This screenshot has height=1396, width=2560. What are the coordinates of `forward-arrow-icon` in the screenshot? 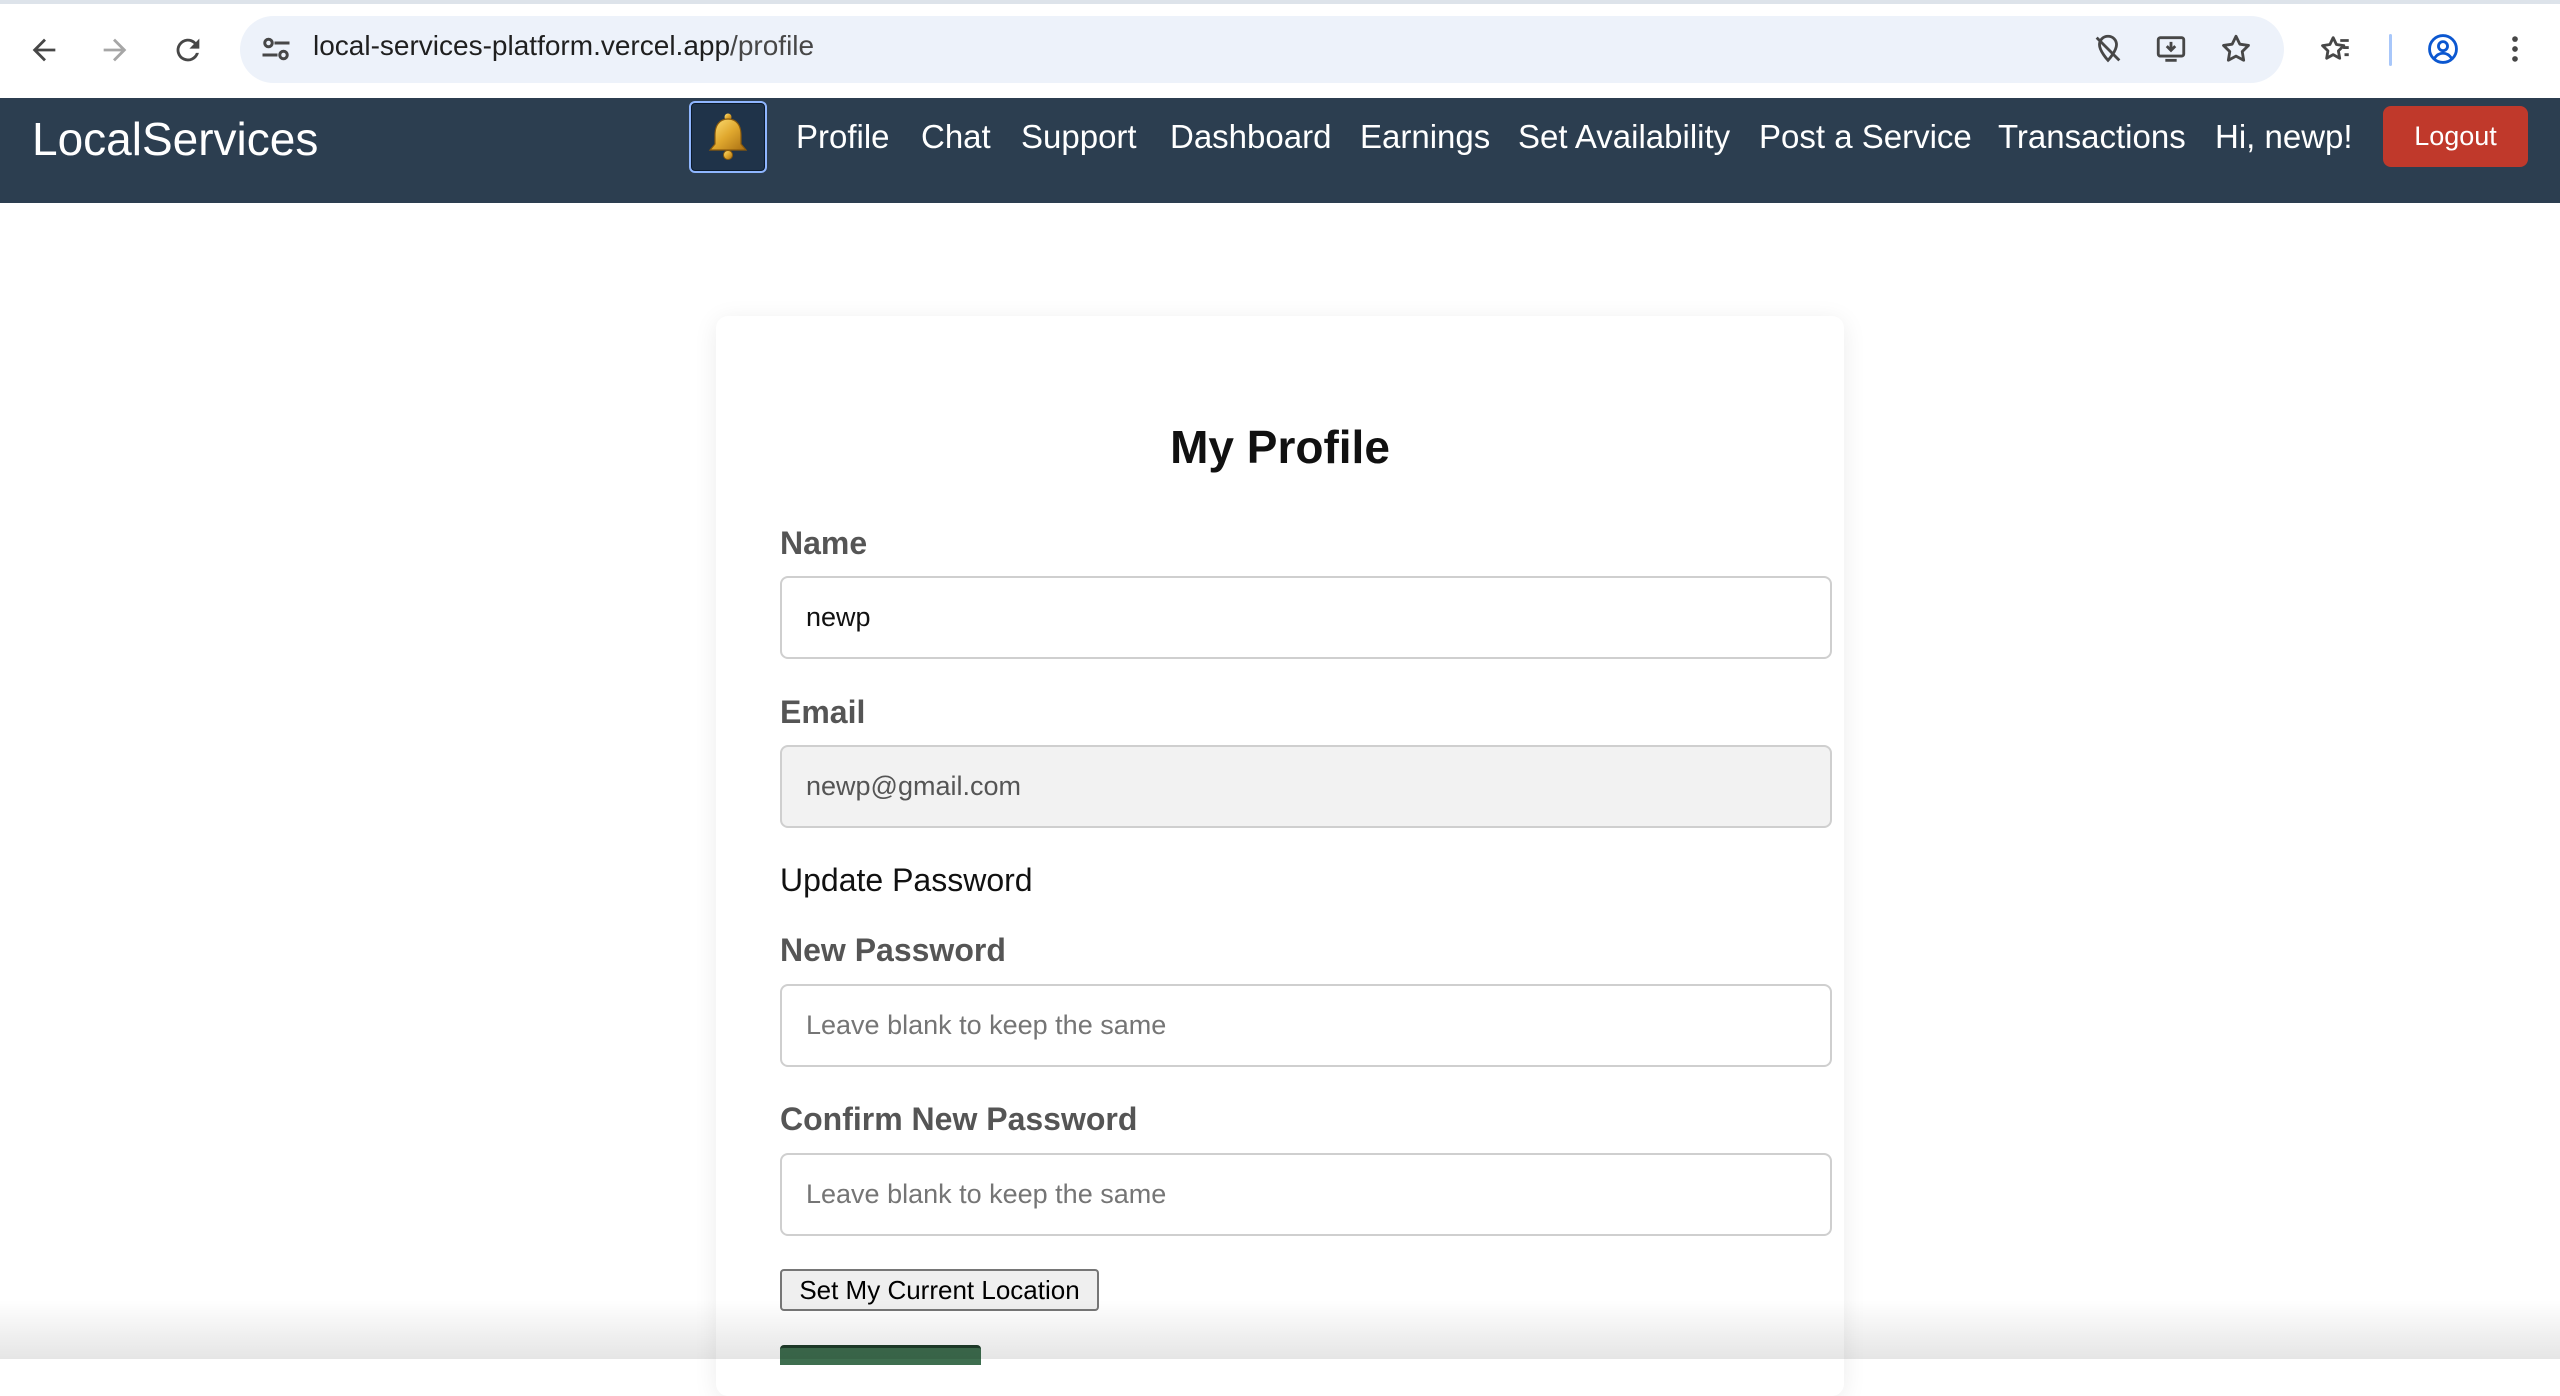 It's located at (115, 50).